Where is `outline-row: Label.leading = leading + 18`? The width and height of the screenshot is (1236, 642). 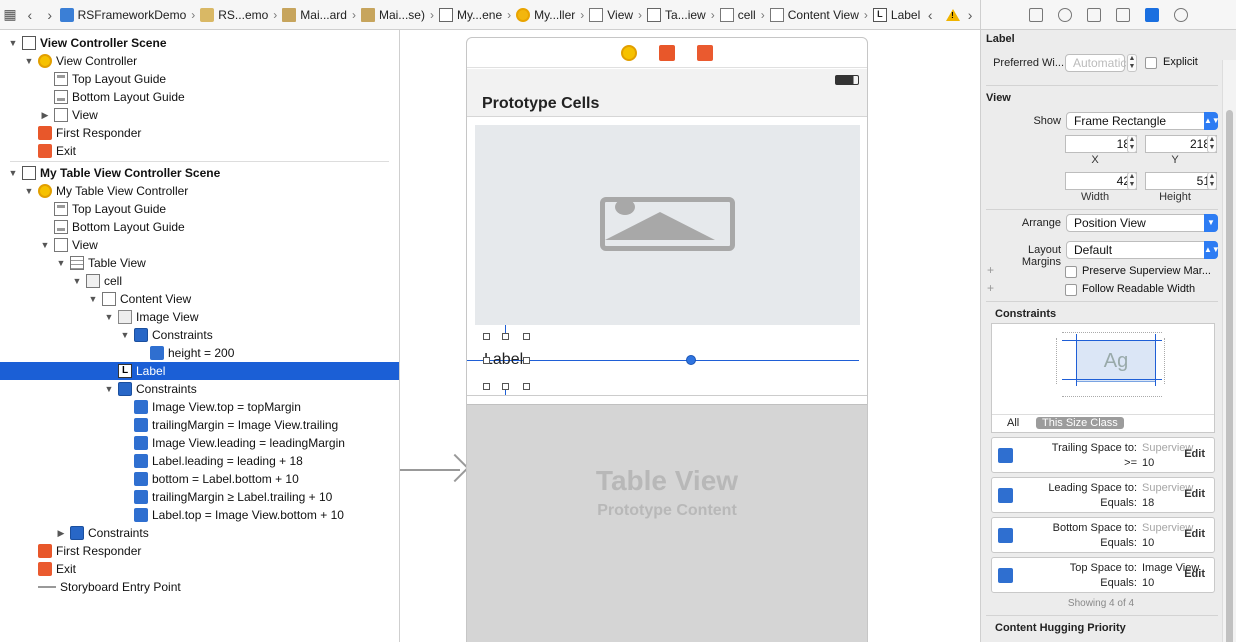 outline-row: Label.leading = leading + 18 is located at coordinates (199, 461).